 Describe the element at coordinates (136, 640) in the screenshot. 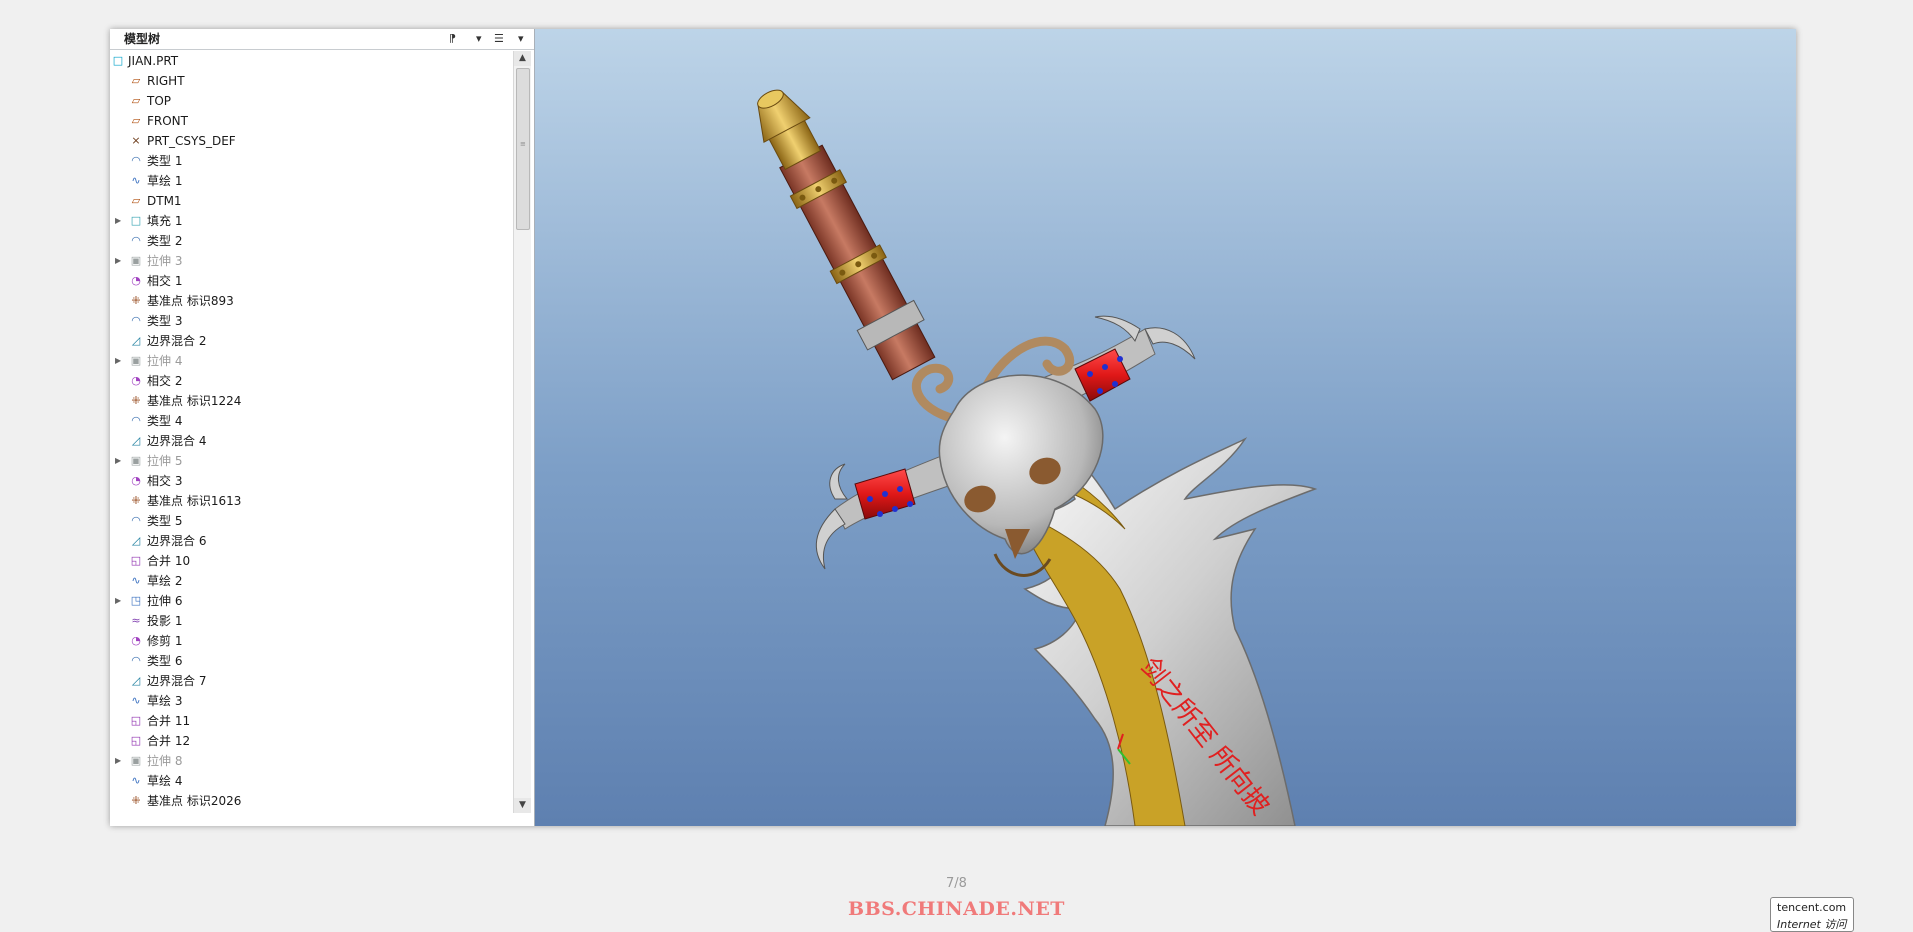

I see `trim-icon: ◔` at that location.